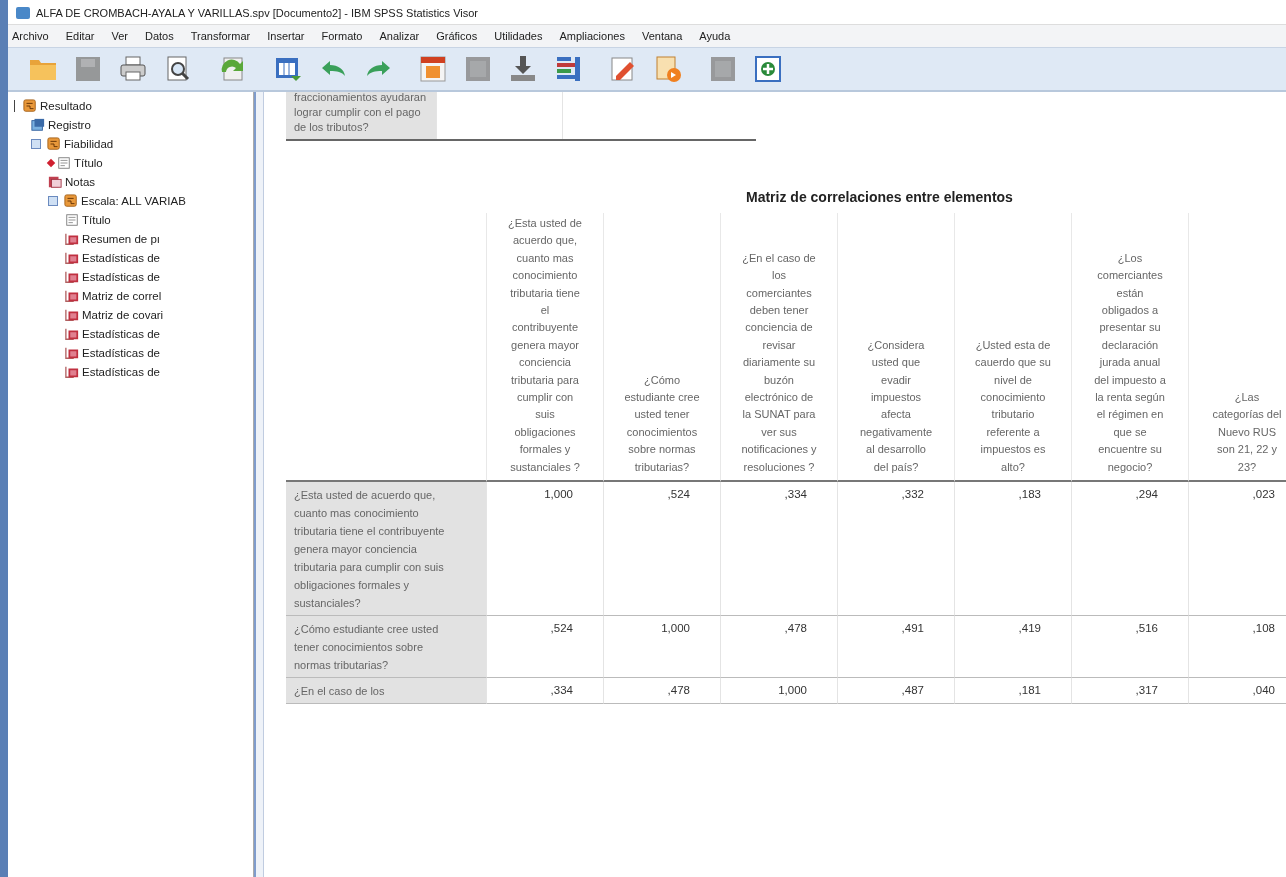 The height and width of the screenshot is (877, 1286). Describe the element at coordinates (1237, 647) in the screenshot. I see `table-cell: ,108` at that location.